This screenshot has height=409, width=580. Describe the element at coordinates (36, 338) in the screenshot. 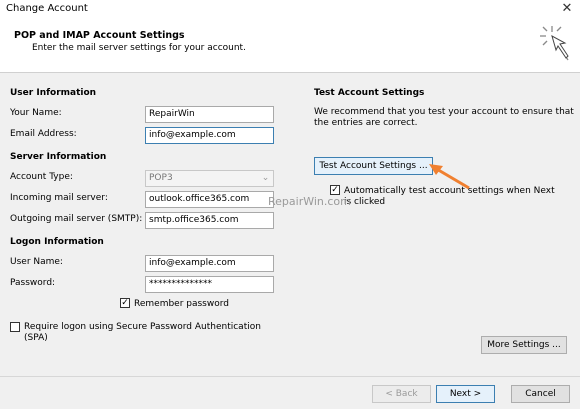

I see `spa-label-line2: (SPA)` at that location.